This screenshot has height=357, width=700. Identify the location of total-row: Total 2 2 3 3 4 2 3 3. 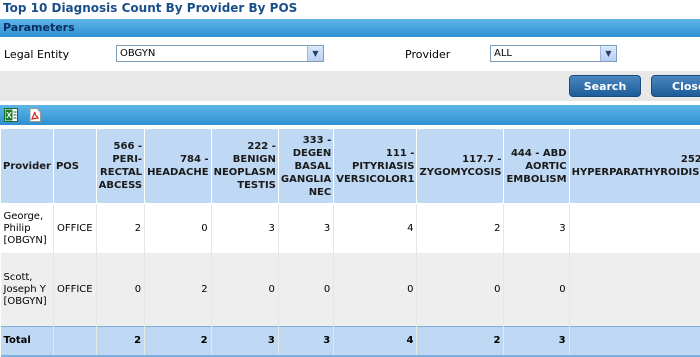
(350, 342).